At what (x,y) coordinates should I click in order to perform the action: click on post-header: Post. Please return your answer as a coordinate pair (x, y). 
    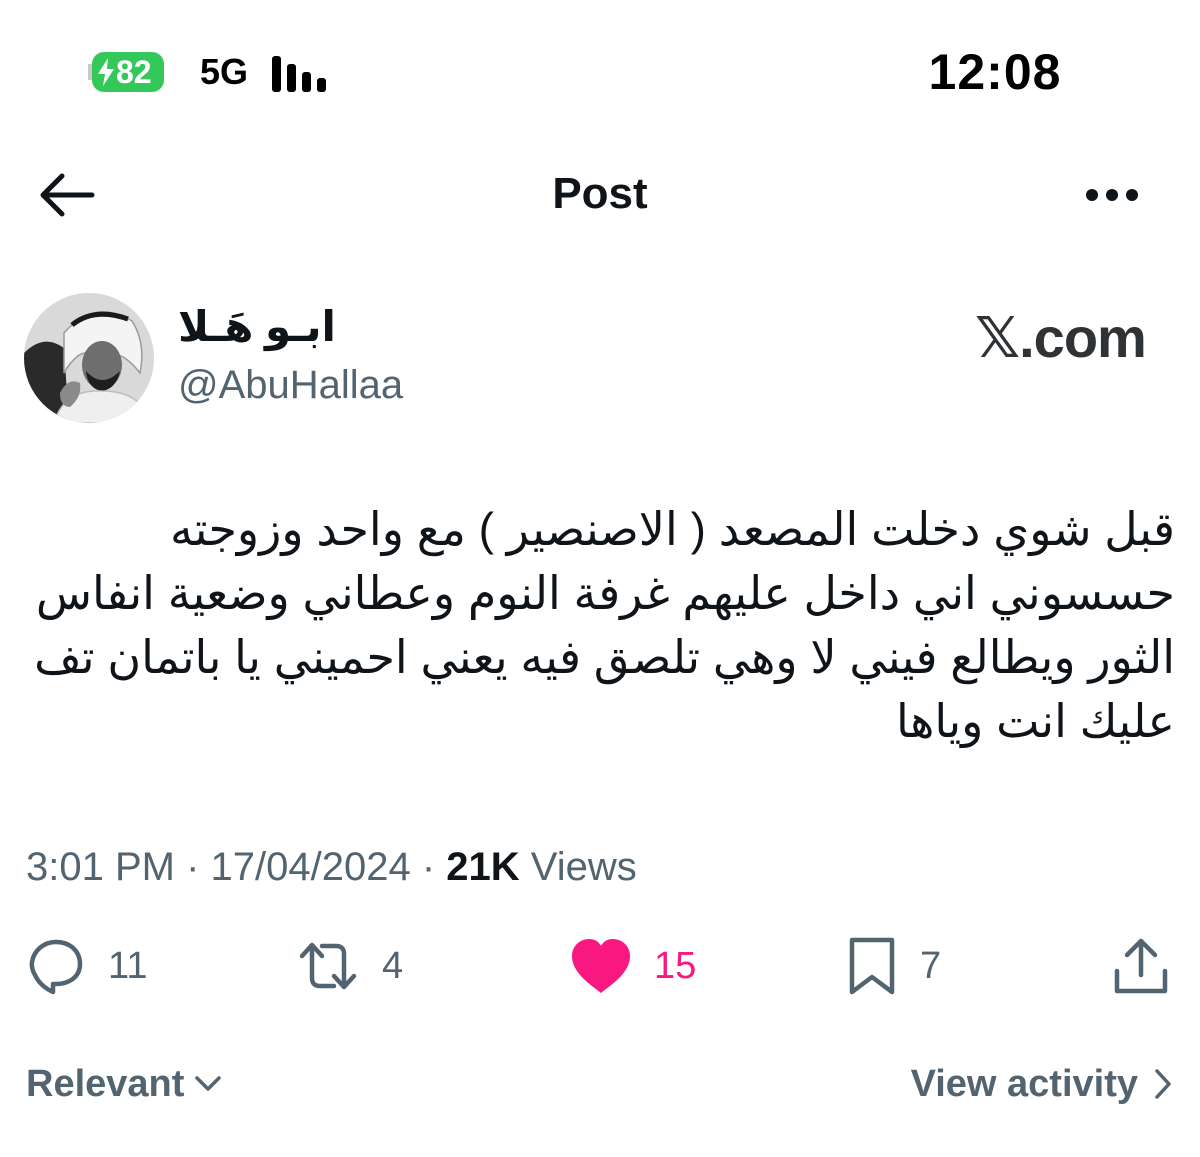
    Looking at the image, I should click on (600, 195).